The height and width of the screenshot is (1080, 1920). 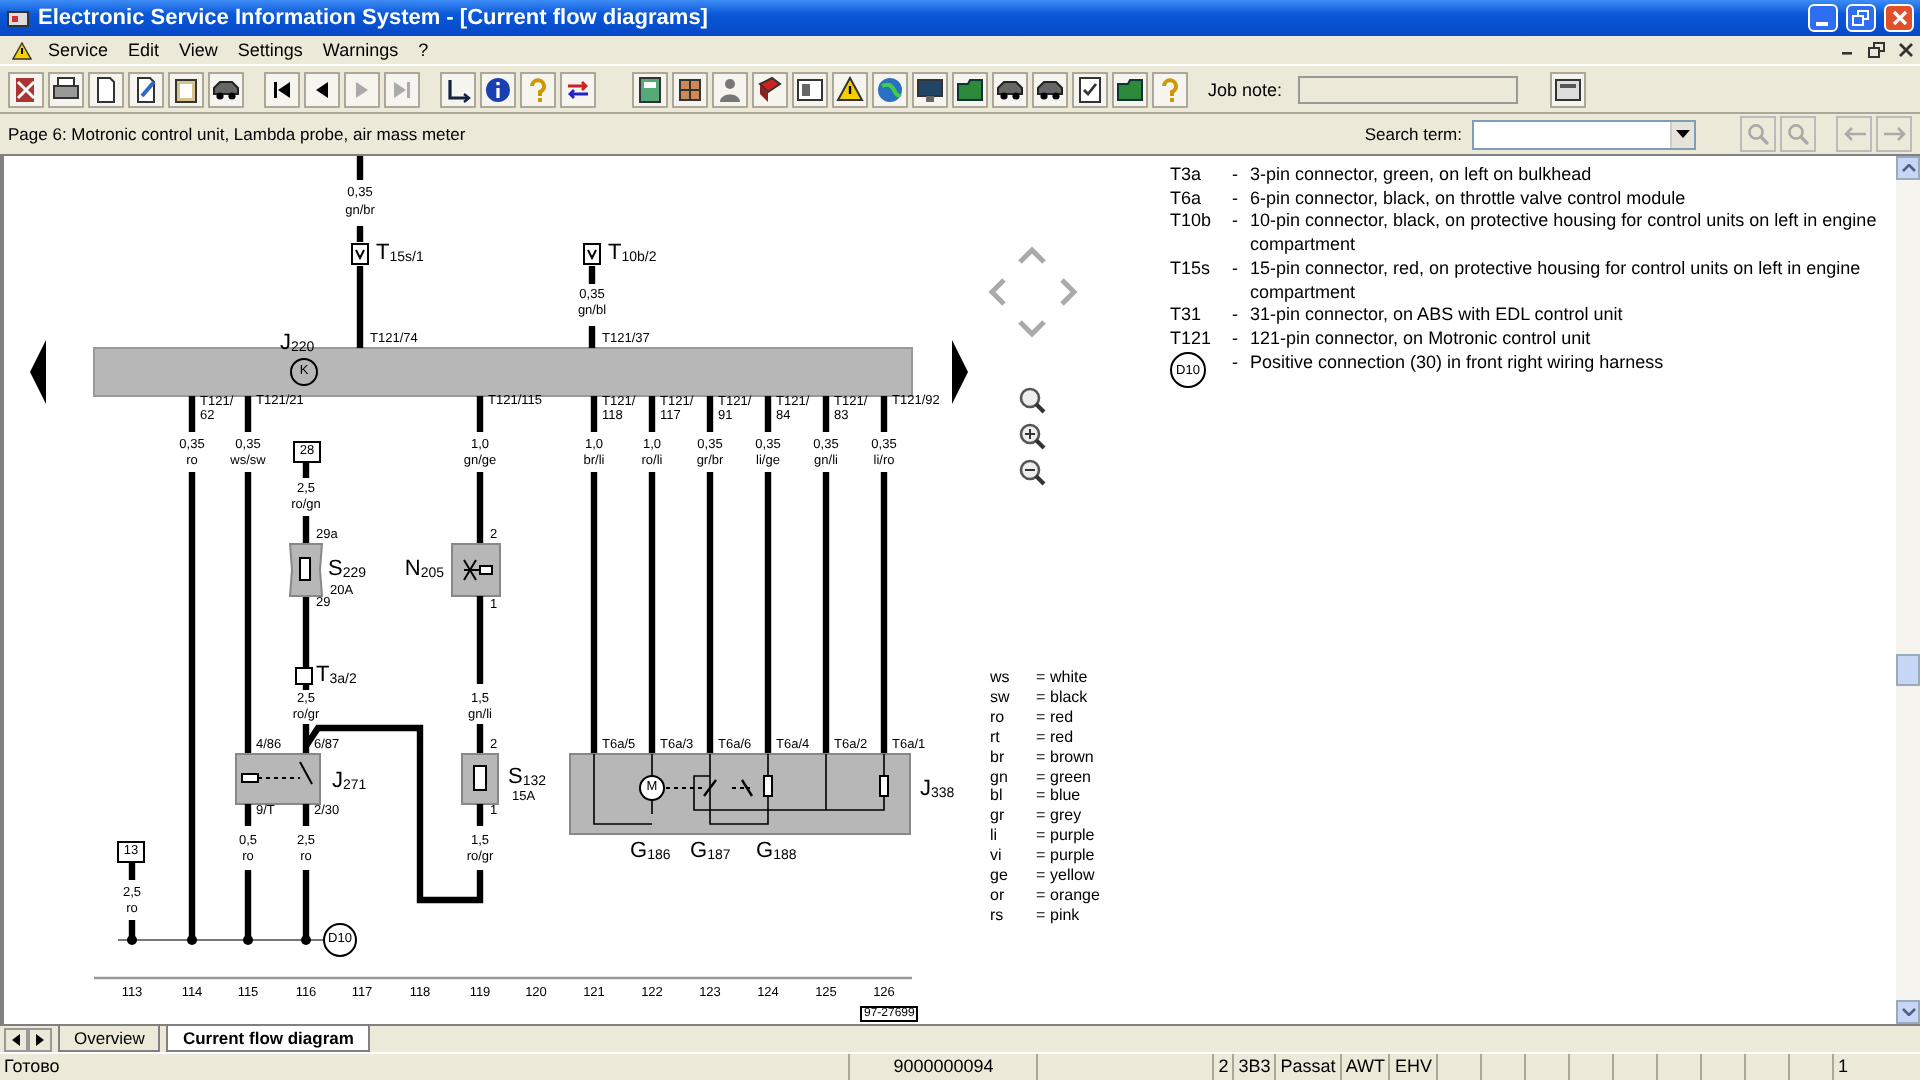 I want to click on book-icon, so click(x=770, y=89).